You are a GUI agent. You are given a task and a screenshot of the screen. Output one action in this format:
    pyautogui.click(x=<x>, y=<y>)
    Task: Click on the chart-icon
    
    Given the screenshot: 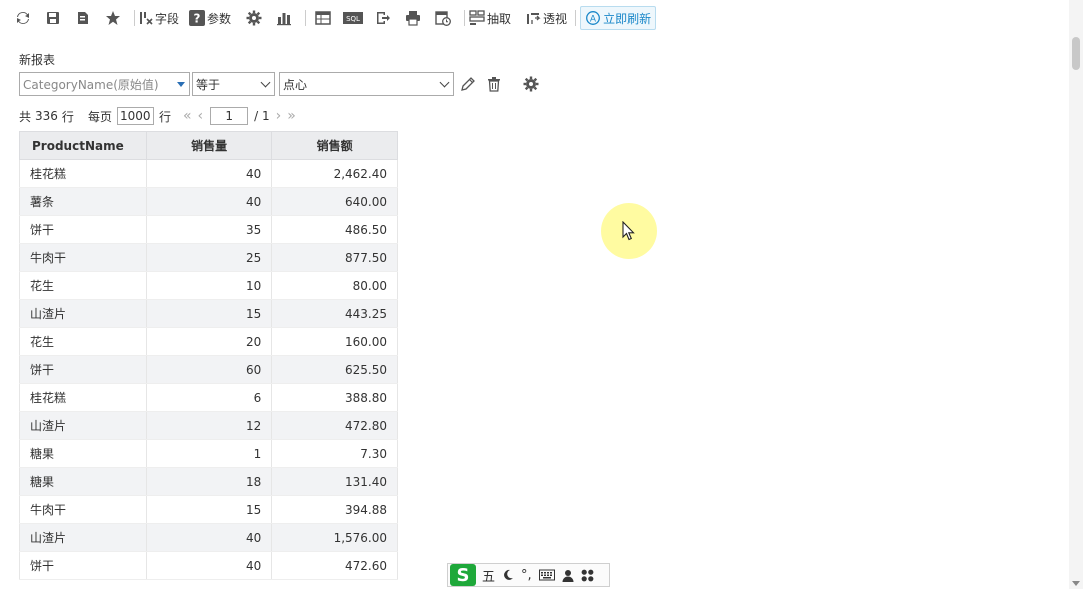 What is the action you would take?
    pyautogui.click(x=284, y=18)
    